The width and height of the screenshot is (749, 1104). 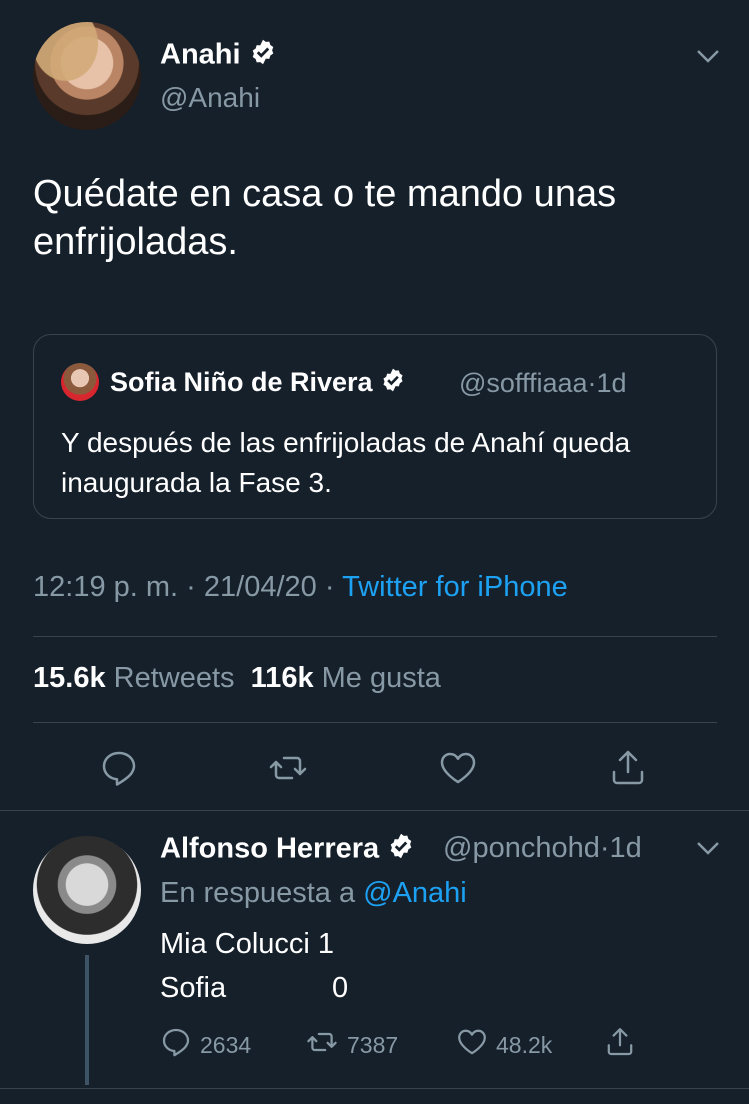 What do you see at coordinates (524, 1044) in the screenshot?
I see `like-count: 48.2k` at bounding box center [524, 1044].